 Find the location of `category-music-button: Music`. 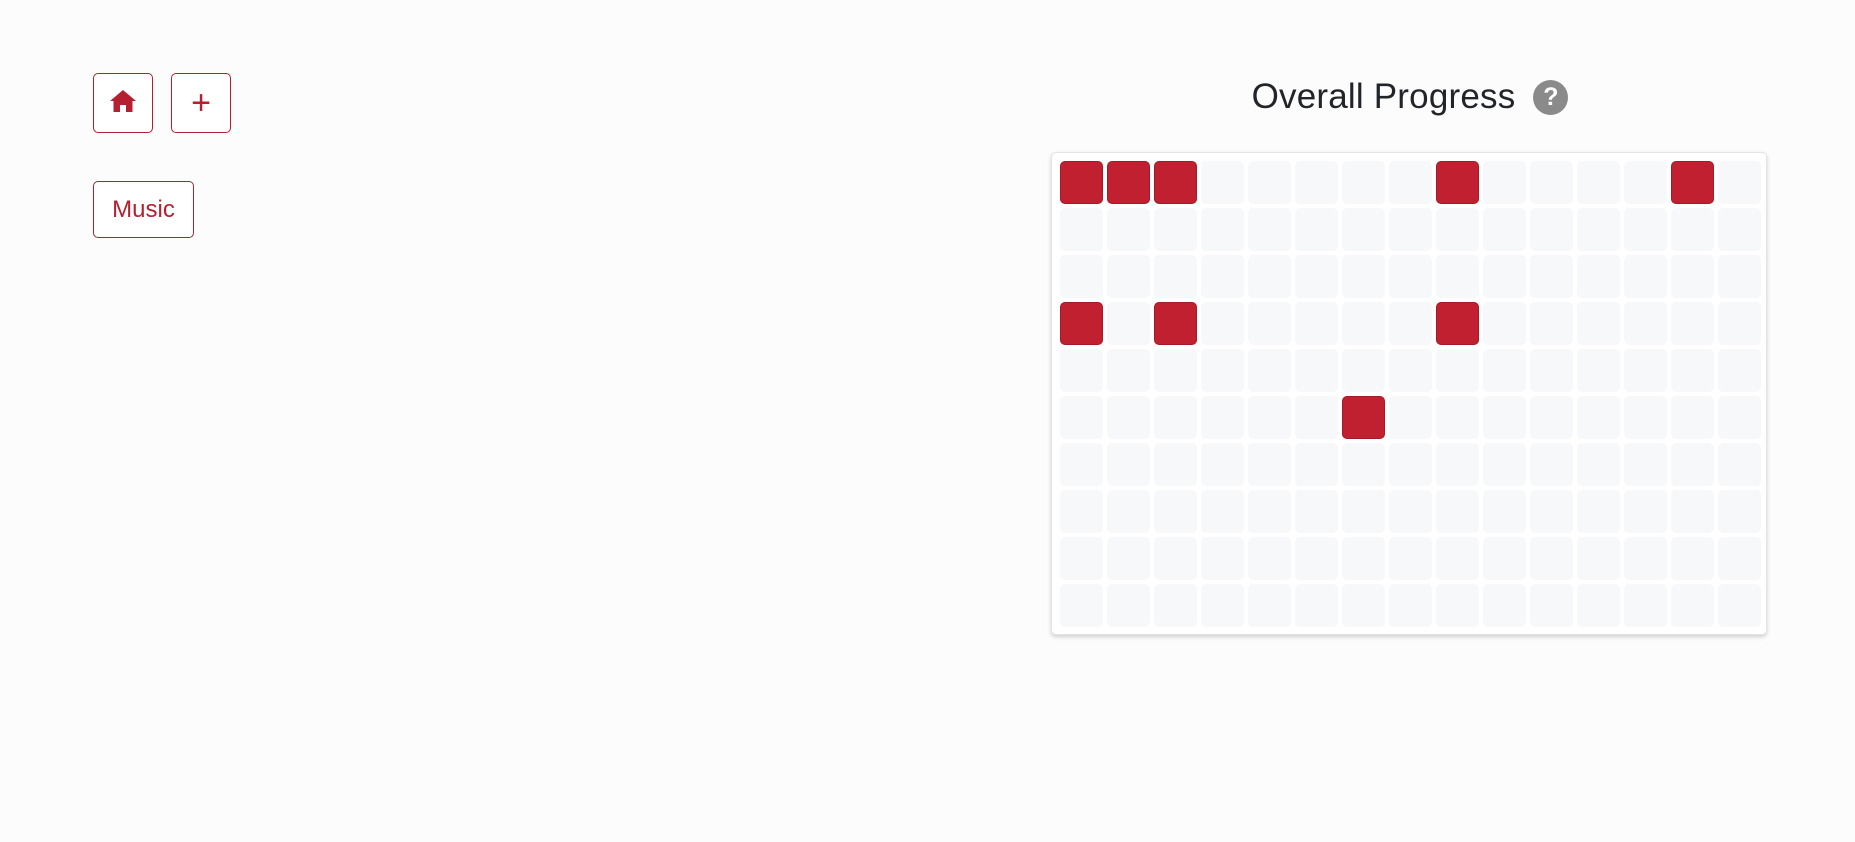

category-music-button: Music is located at coordinates (143, 209).